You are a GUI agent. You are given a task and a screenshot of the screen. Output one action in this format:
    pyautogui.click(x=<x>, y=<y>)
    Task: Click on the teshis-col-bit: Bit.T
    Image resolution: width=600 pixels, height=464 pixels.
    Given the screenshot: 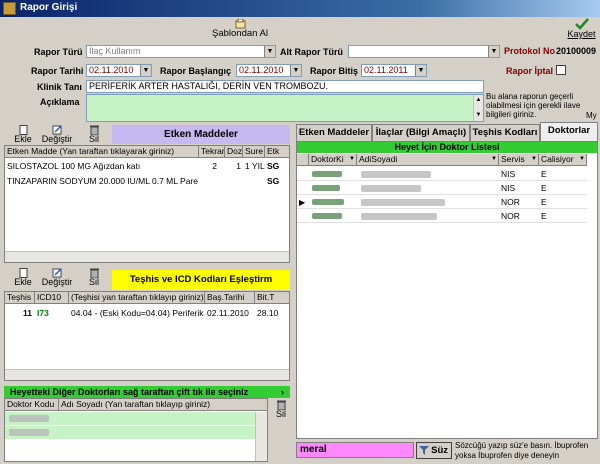 What is the action you would take?
    pyautogui.click(x=272, y=298)
    